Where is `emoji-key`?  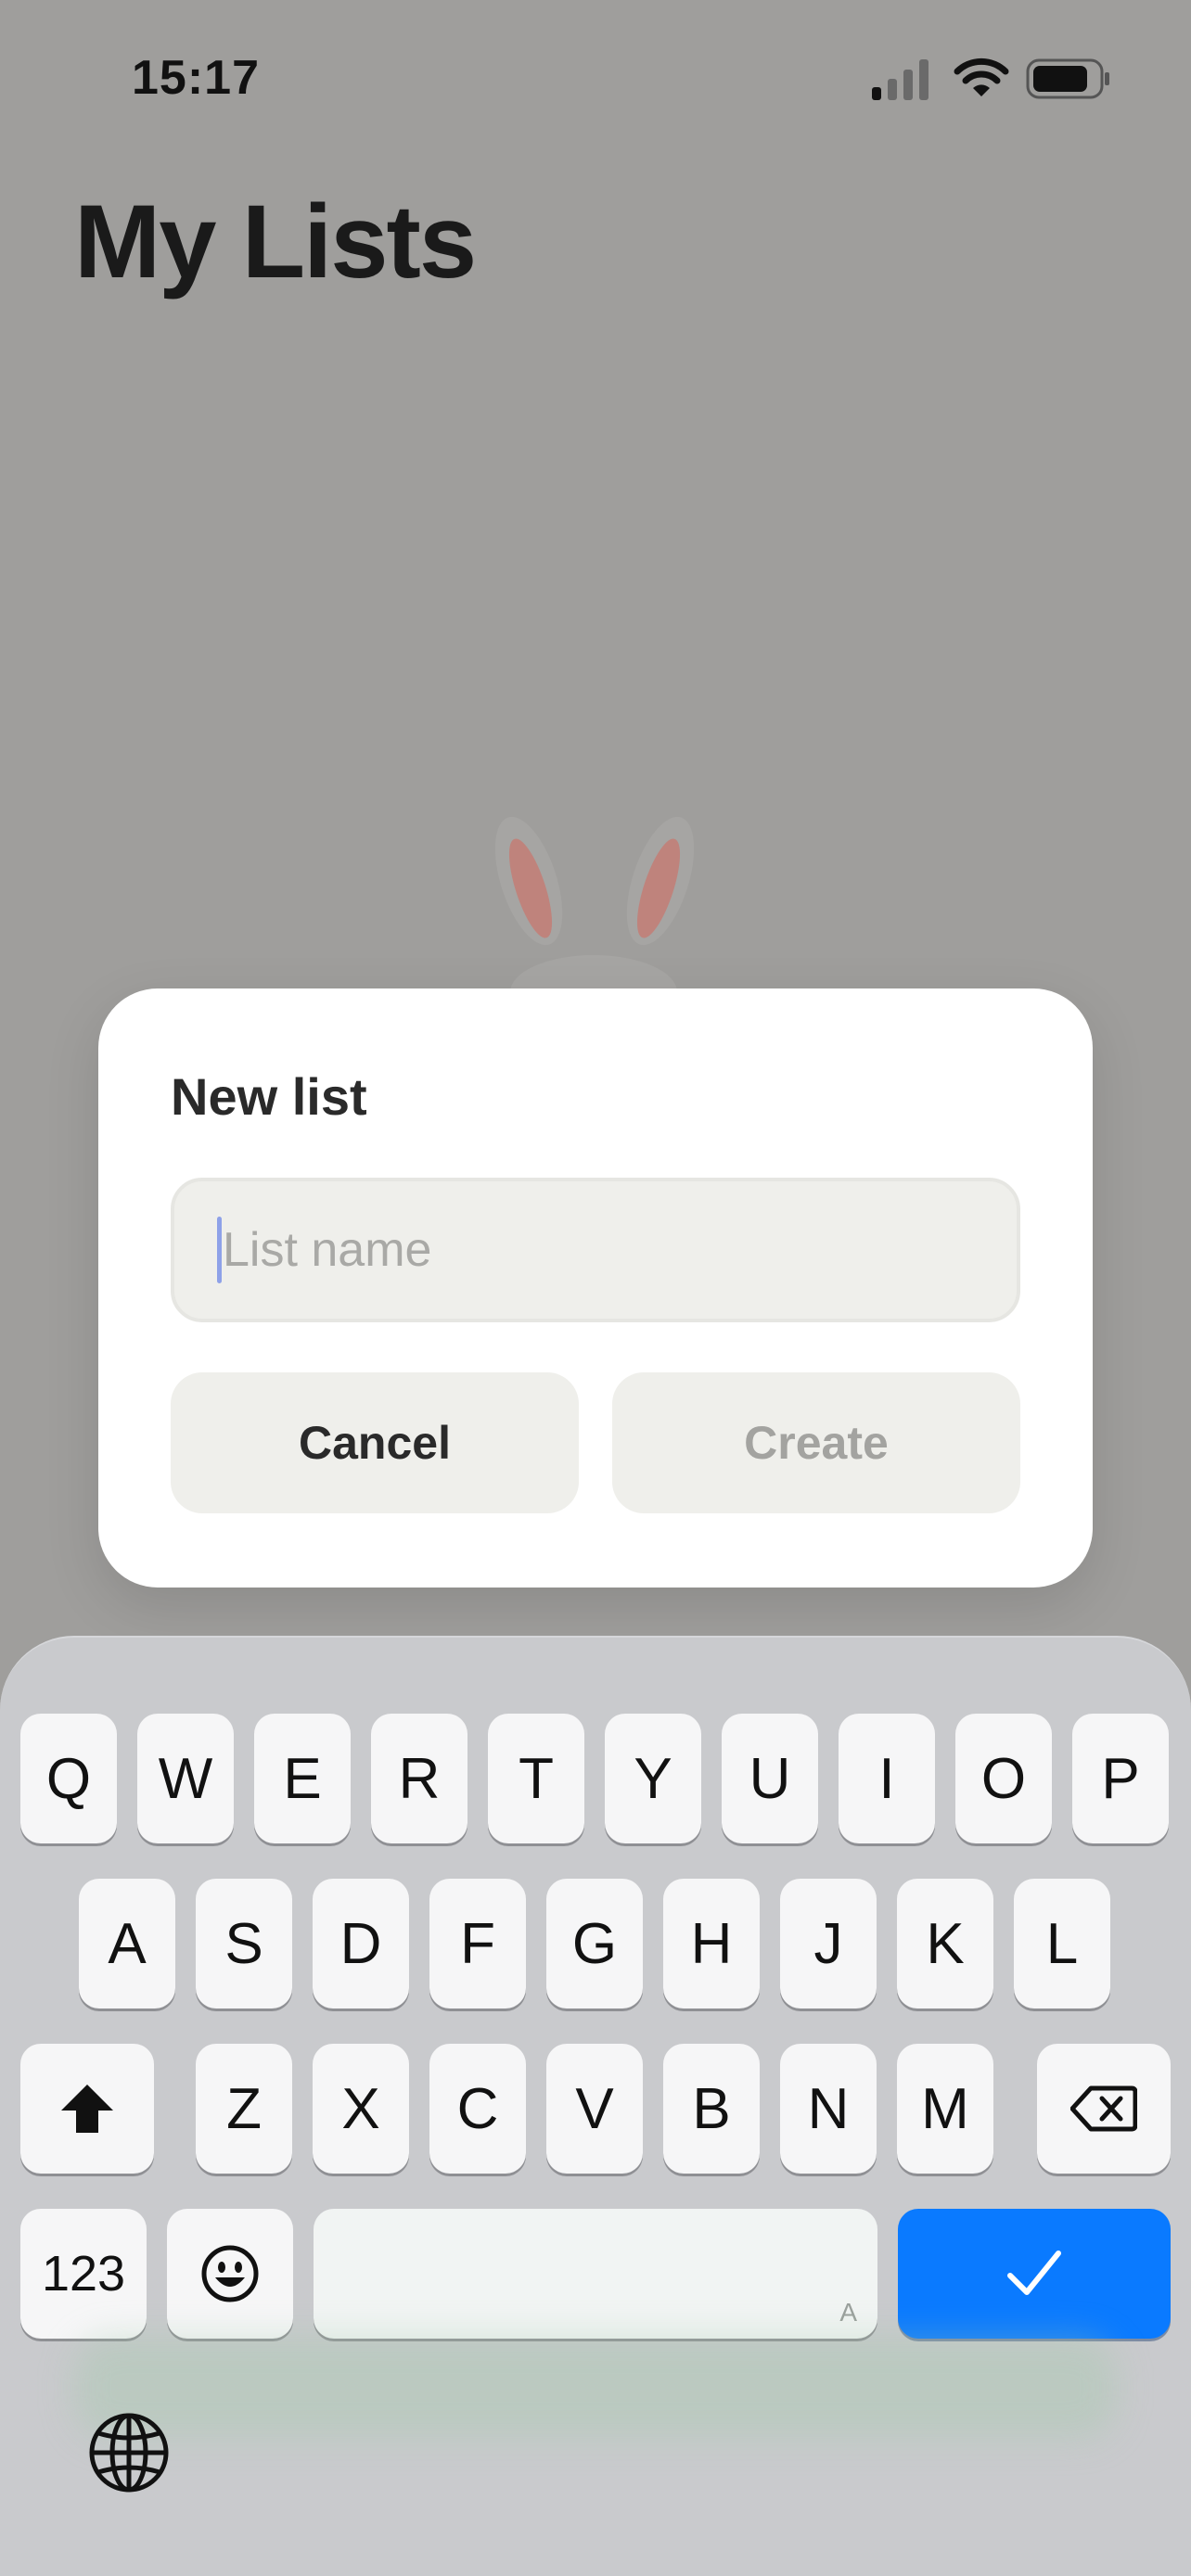
emoji-key is located at coordinates (230, 2274).